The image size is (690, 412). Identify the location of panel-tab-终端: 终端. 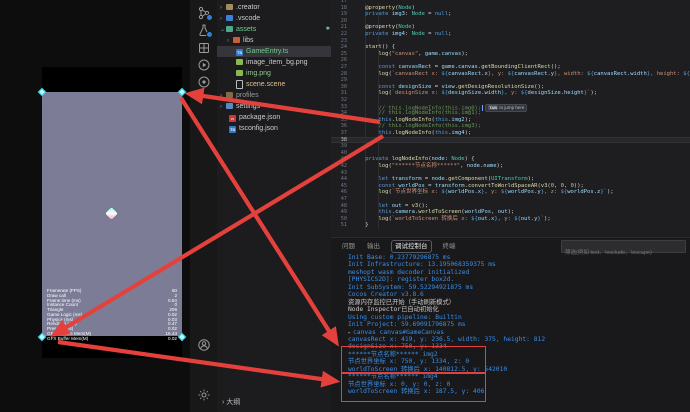
(449, 246).